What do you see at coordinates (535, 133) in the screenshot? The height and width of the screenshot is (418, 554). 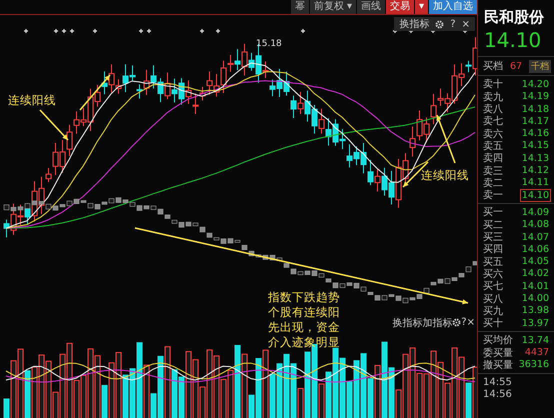 I see `ask-price: 14.16` at bounding box center [535, 133].